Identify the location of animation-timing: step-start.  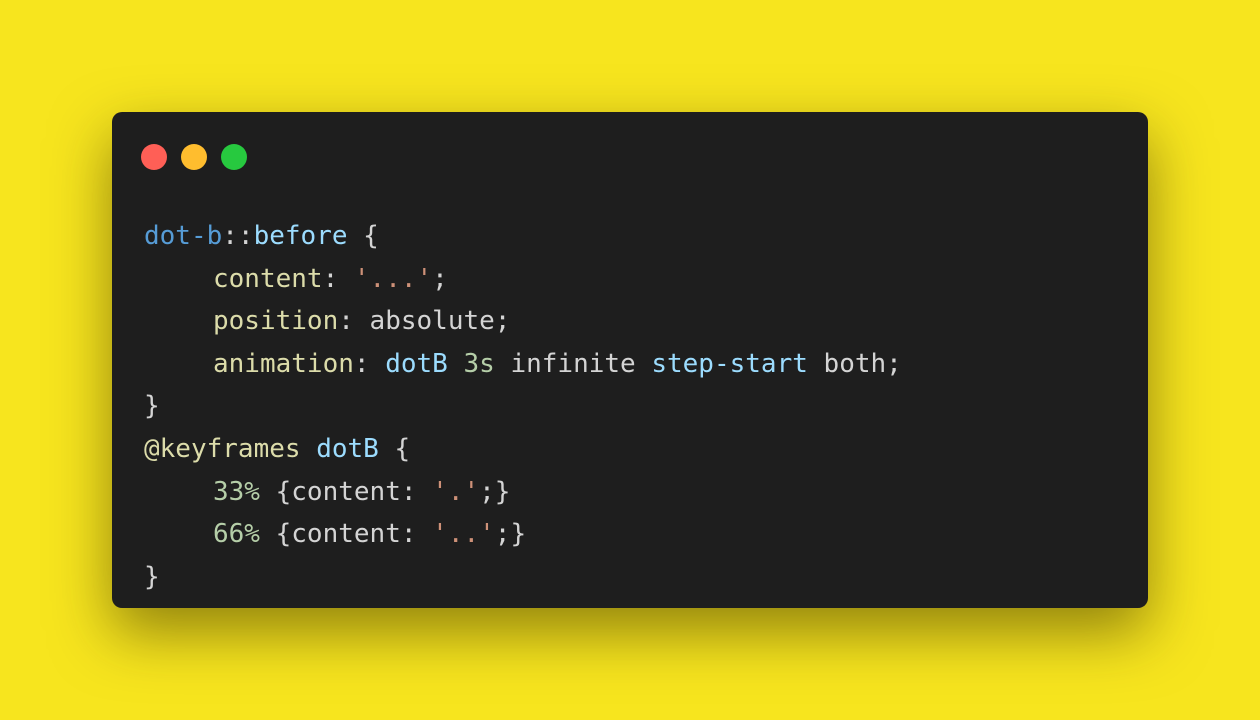
(729, 363).